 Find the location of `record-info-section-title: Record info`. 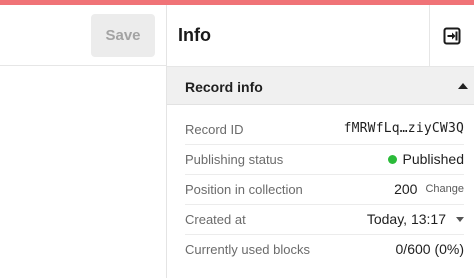

record-info-section-title: Record info is located at coordinates (224, 87).